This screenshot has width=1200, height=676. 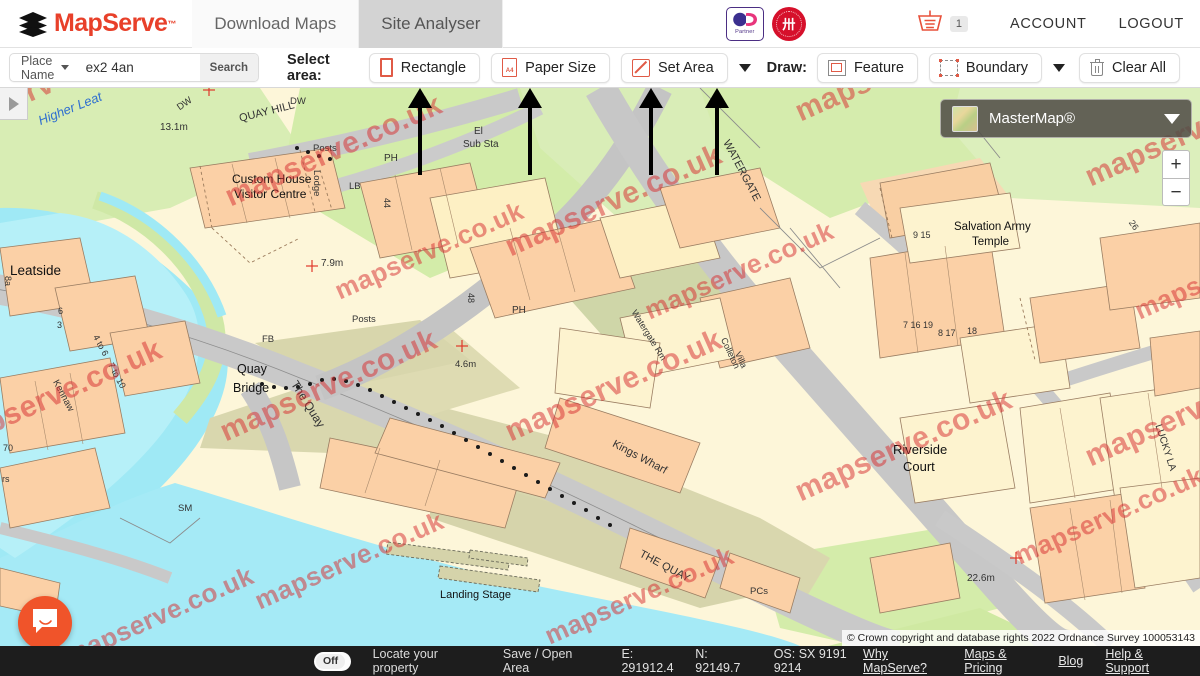 What do you see at coordinates (33, 24) in the screenshot?
I see `layers-stack-icon` at bounding box center [33, 24].